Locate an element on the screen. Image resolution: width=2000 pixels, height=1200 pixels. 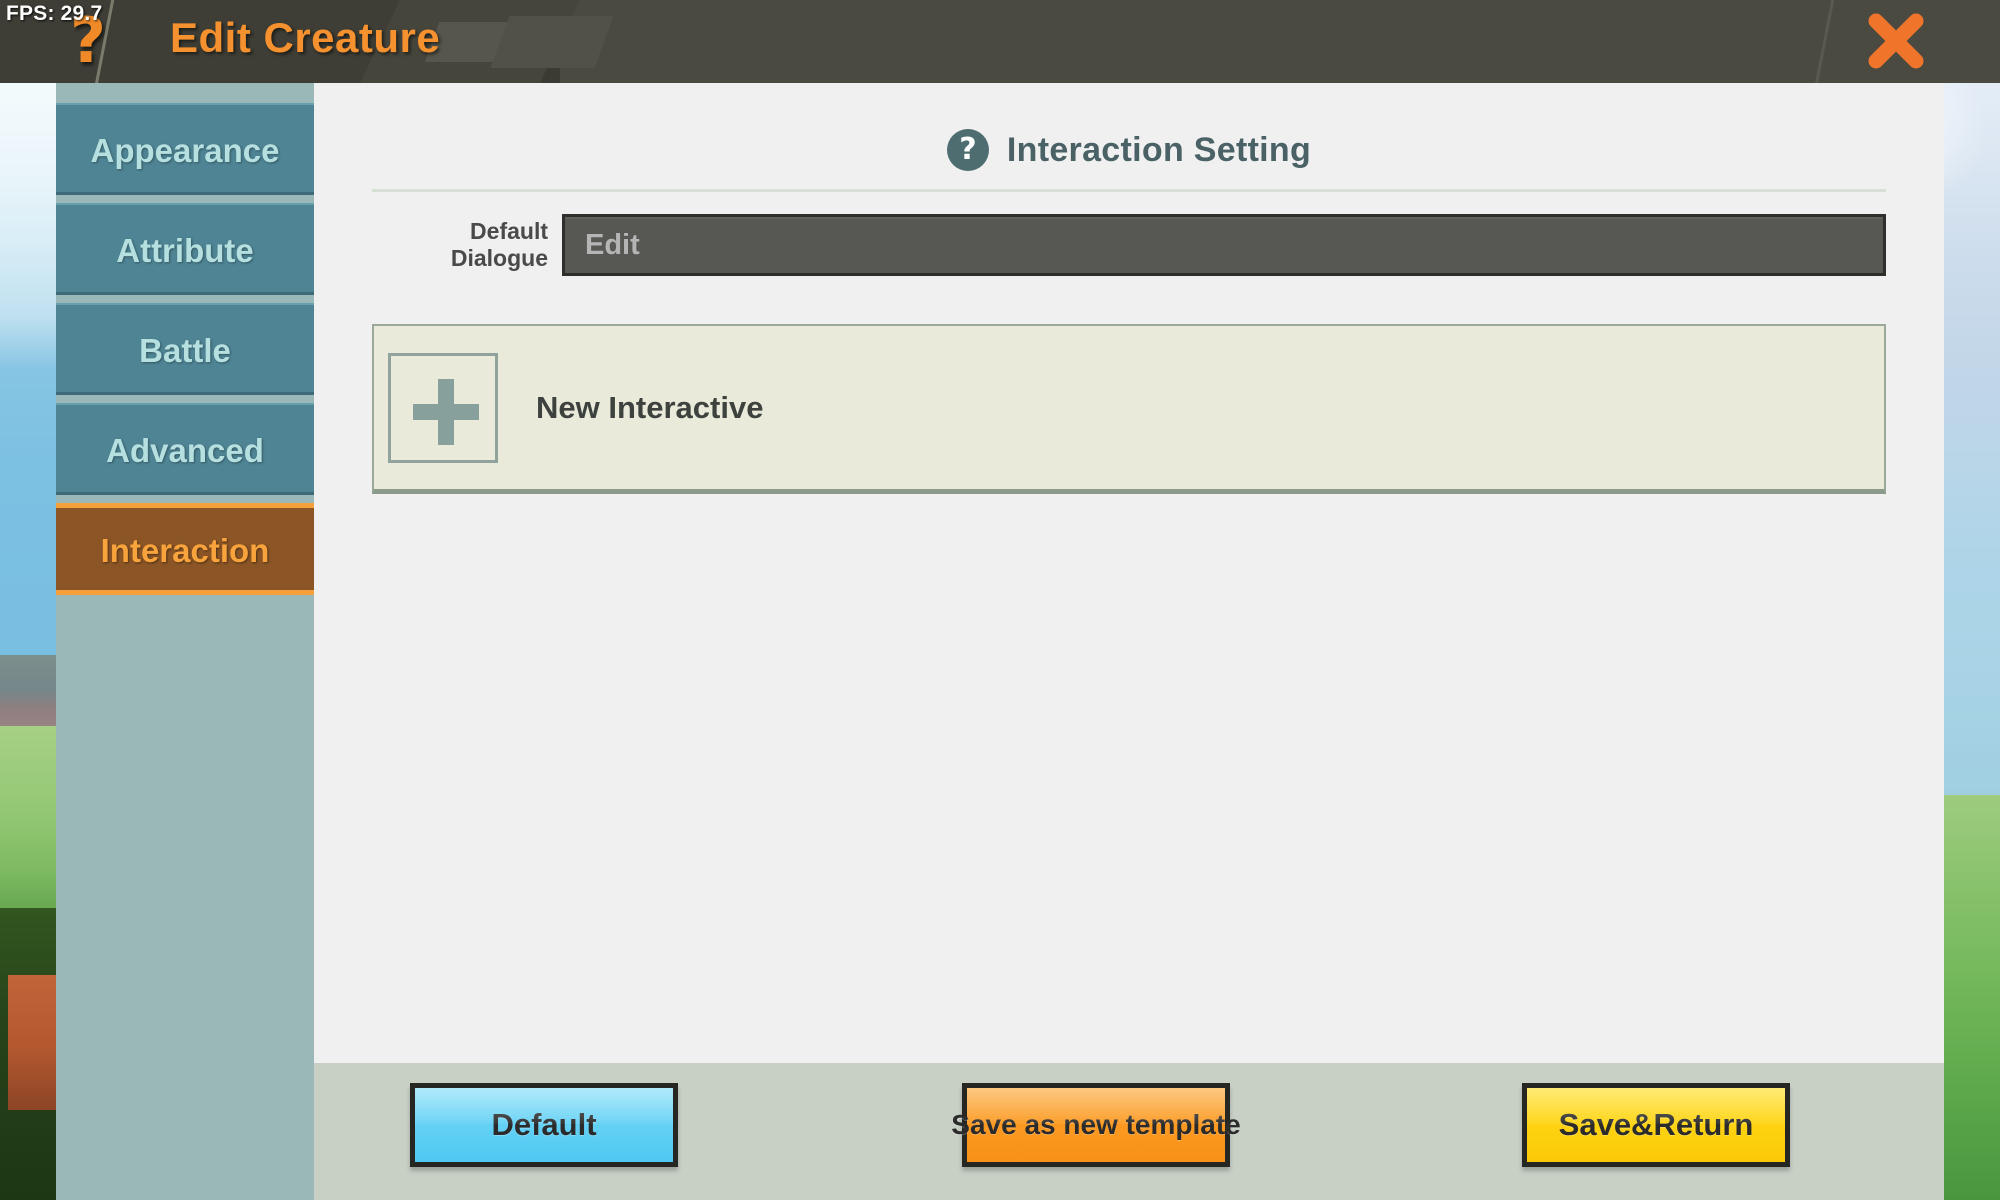
window-titlebar: FPS: 29.7 ? Edit Creature is located at coordinates (1000, 41).